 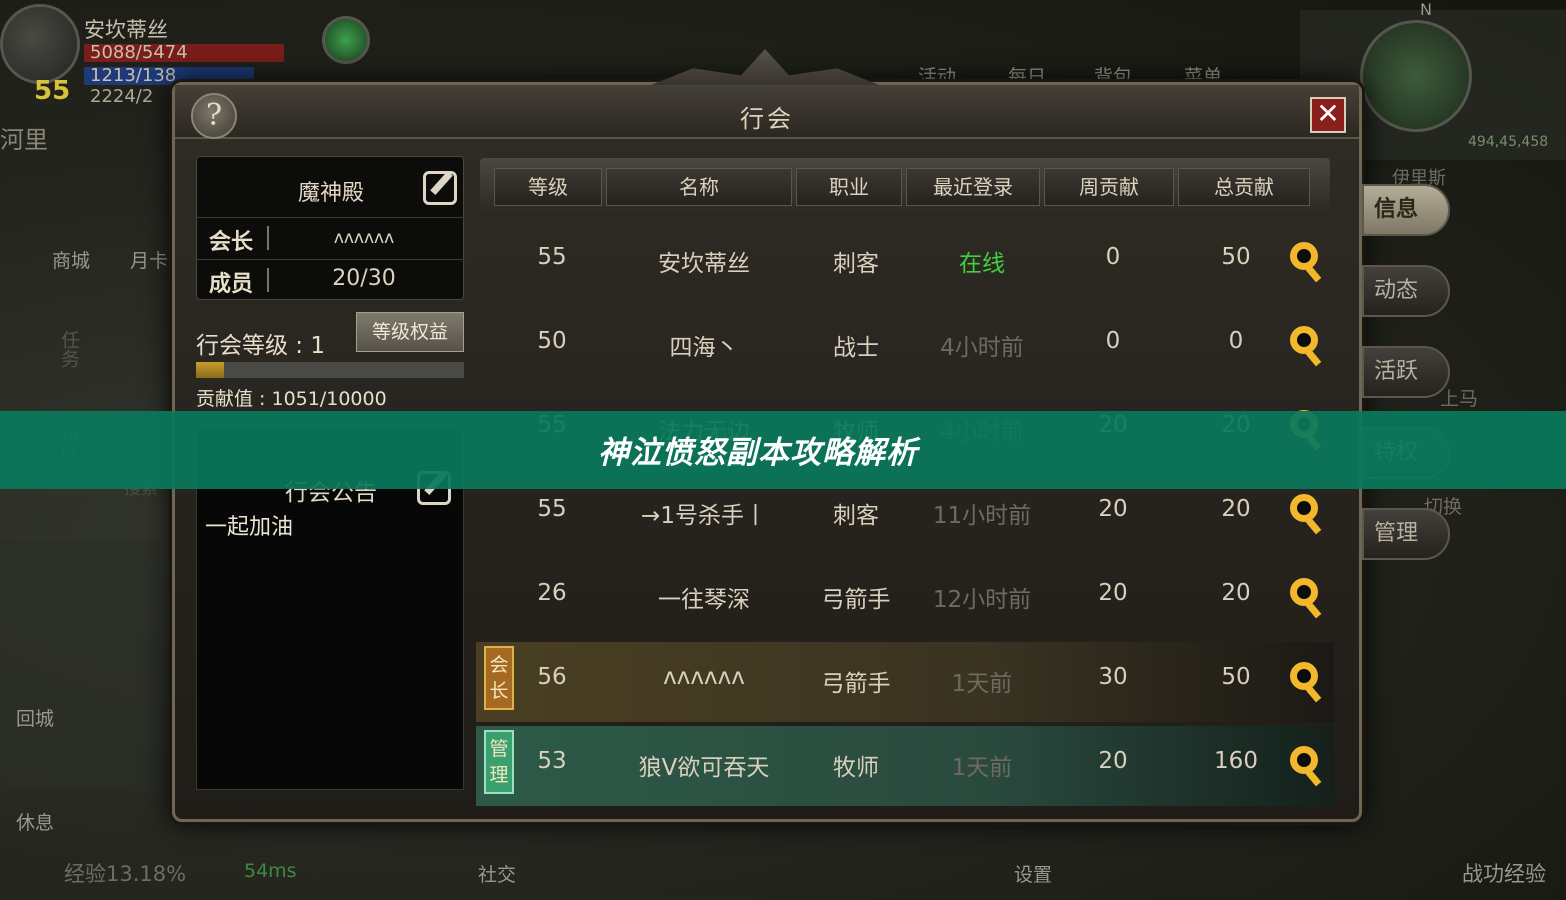 What do you see at coordinates (499, 762) in the screenshot?
I see `admin-badge: 管理` at bounding box center [499, 762].